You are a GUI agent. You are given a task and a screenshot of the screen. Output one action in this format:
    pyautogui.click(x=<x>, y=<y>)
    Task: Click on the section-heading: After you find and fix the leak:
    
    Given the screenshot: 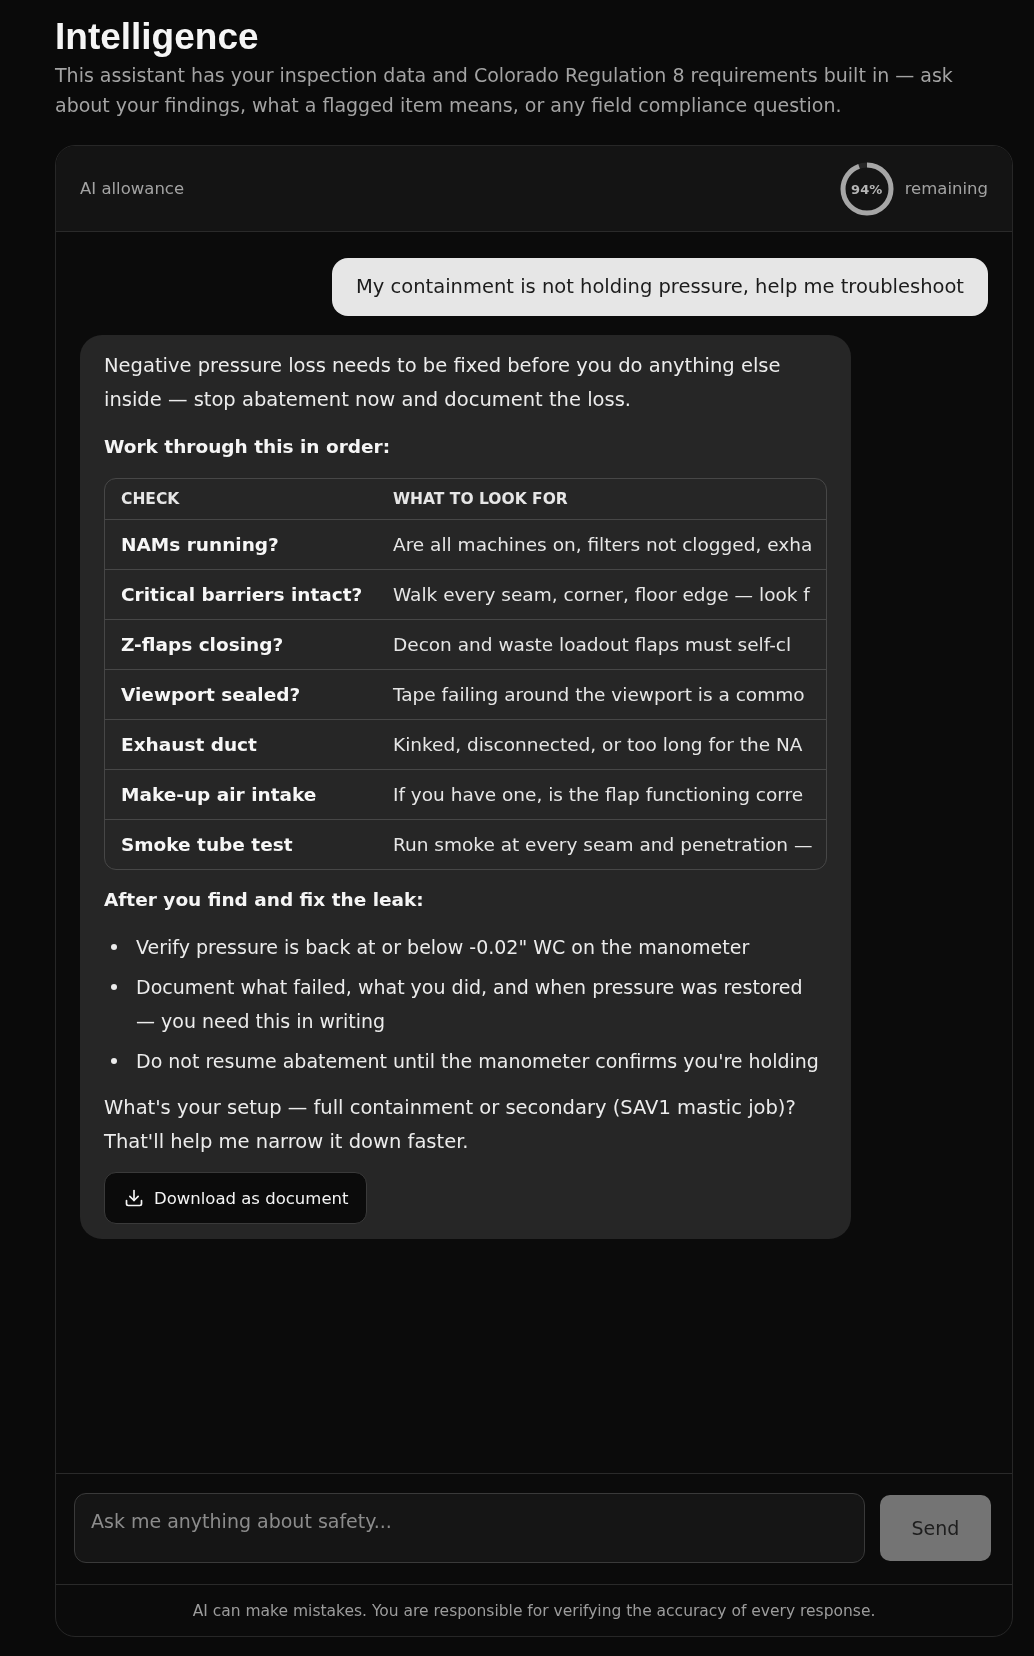 What is the action you would take?
    pyautogui.click(x=264, y=900)
    